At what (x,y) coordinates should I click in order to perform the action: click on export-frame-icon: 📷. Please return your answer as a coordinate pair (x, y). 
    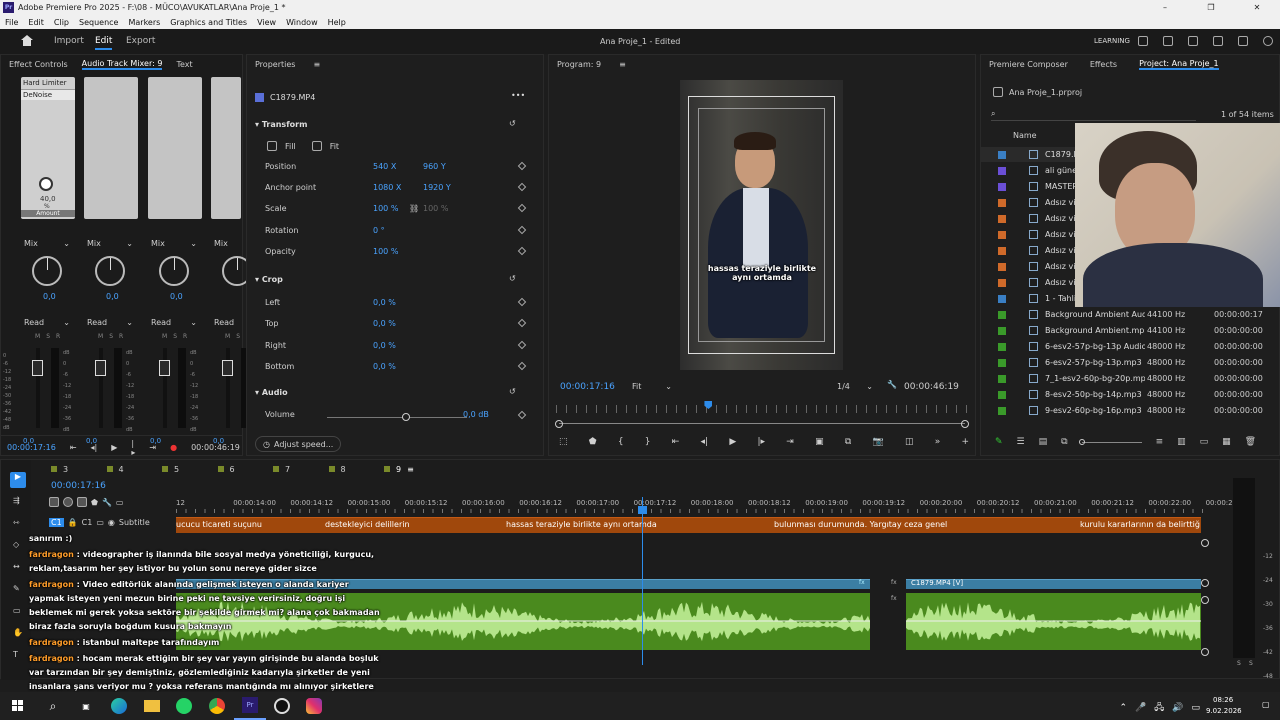
    Looking at the image, I should click on (877, 442).